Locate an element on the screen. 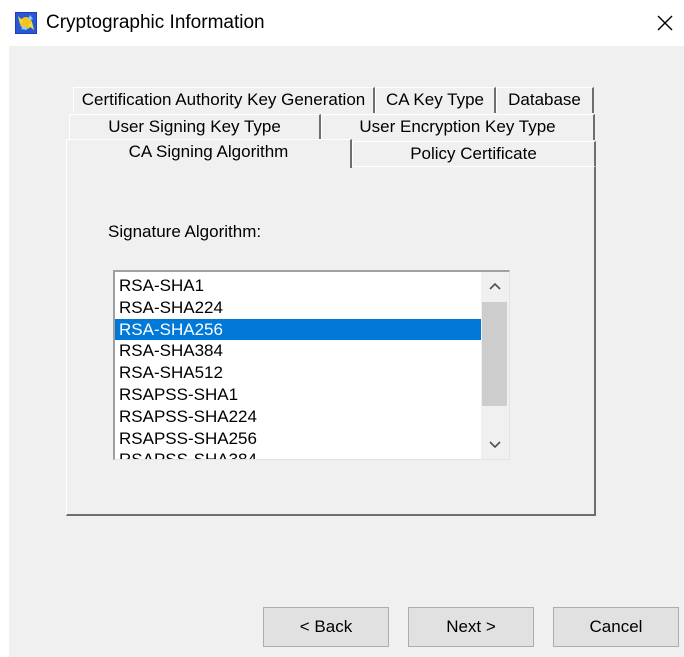 Image resolution: width=684 pixels, height=657 pixels. chevron-up-icon is located at coordinates (495, 286).